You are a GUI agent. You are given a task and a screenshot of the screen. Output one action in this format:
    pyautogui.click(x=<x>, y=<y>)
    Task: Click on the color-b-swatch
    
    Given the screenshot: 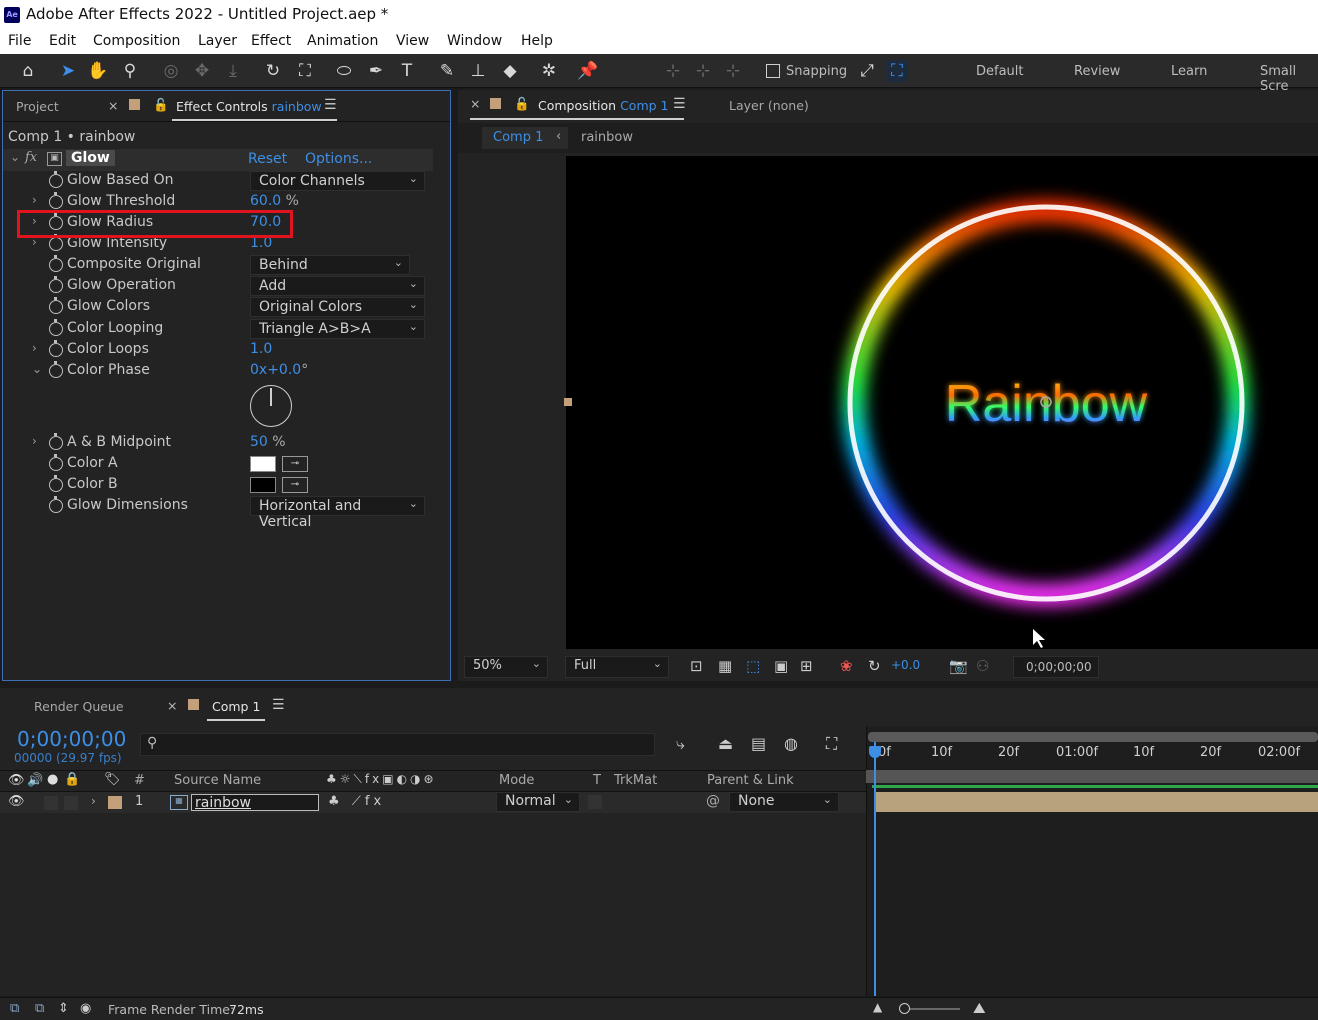 What is the action you would take?
    pyautogui.click(x=263, y=485)
    